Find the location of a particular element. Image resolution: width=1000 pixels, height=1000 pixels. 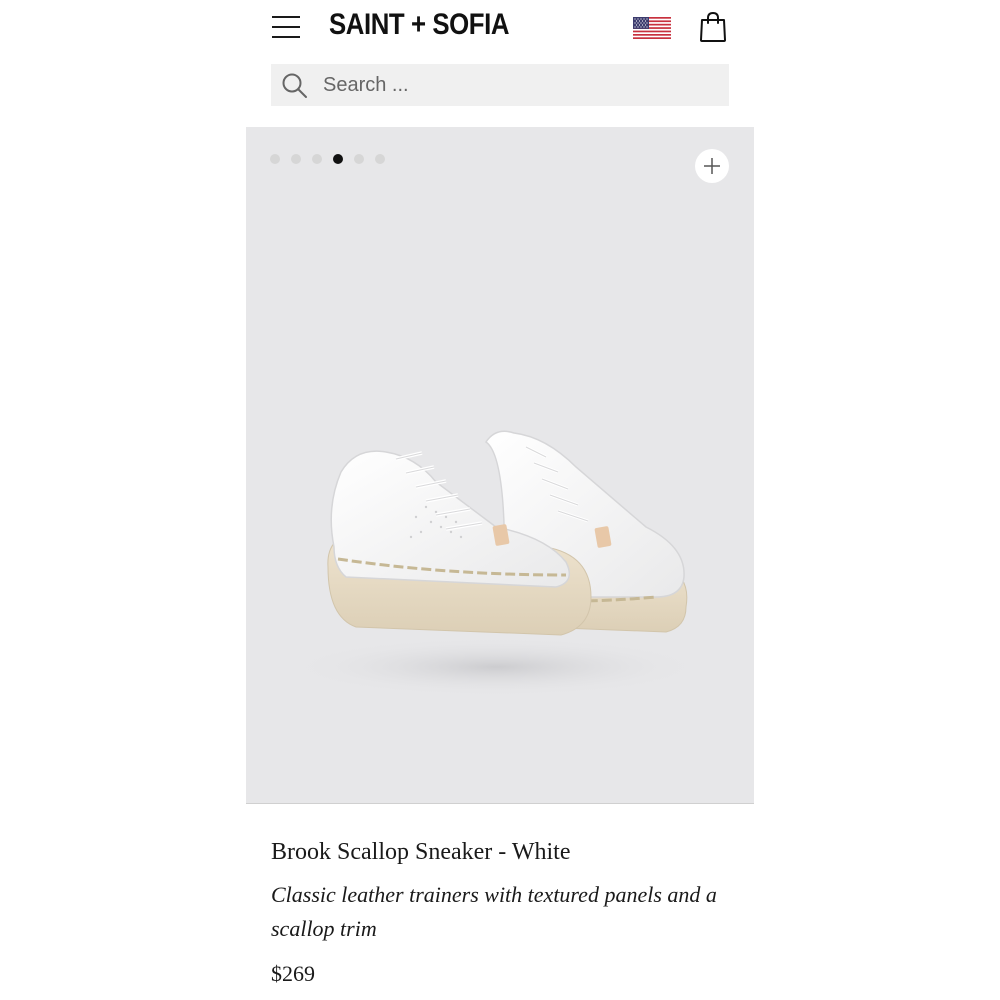

search-icon is located at coordinates (295, 86).